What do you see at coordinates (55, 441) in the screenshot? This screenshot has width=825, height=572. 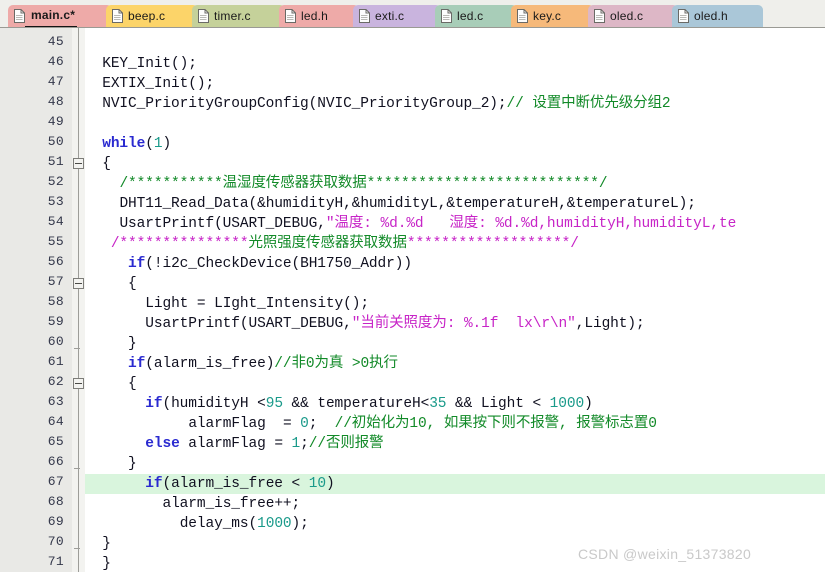 I see `line-number: 65` at bounding box center [55, 441].